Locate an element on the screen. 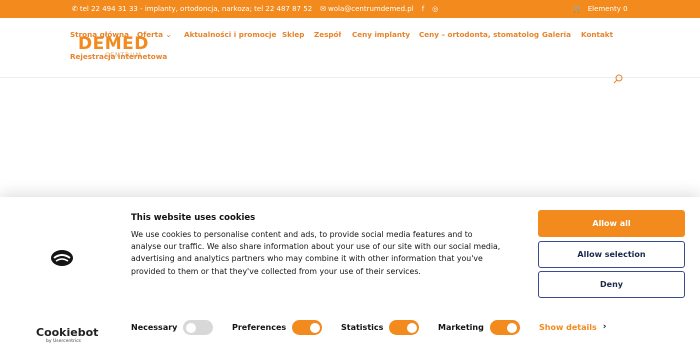 Image resolution: width=700 pixels, height=350 pixels. consent-necessary: Necessary is located at coordinates (172, 327).